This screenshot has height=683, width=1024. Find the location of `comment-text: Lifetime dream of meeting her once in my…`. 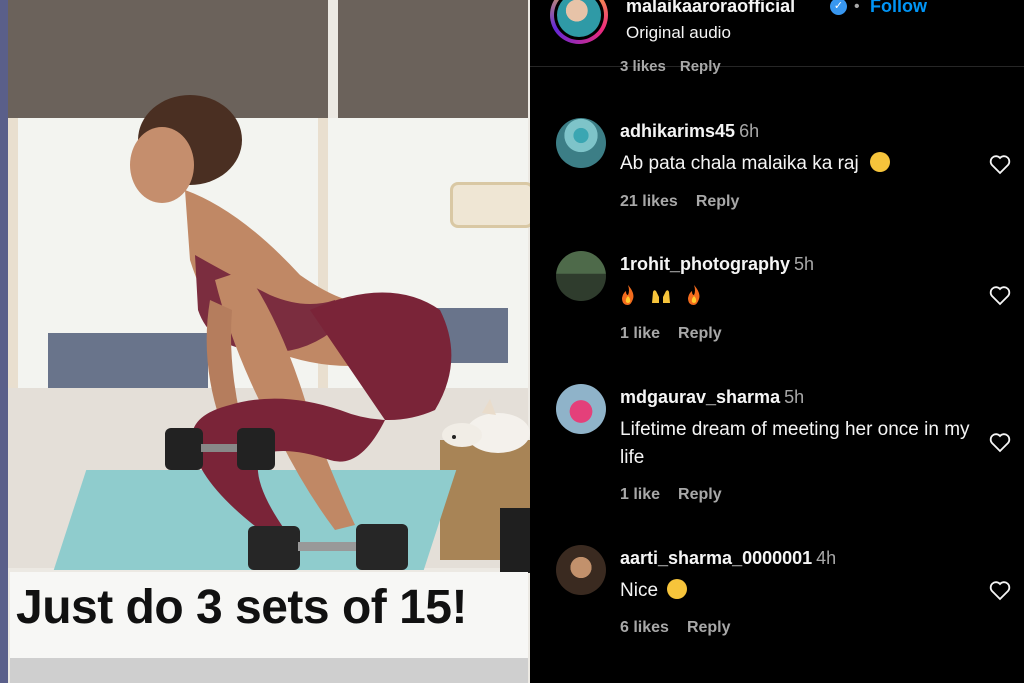

comment-text: Lifetime dream of meeting her once in my… is located at coordinates (795, 443).